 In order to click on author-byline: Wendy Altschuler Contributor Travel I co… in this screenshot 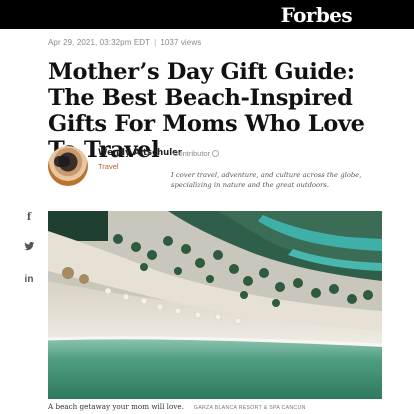, I will do `click(218, 170)`.